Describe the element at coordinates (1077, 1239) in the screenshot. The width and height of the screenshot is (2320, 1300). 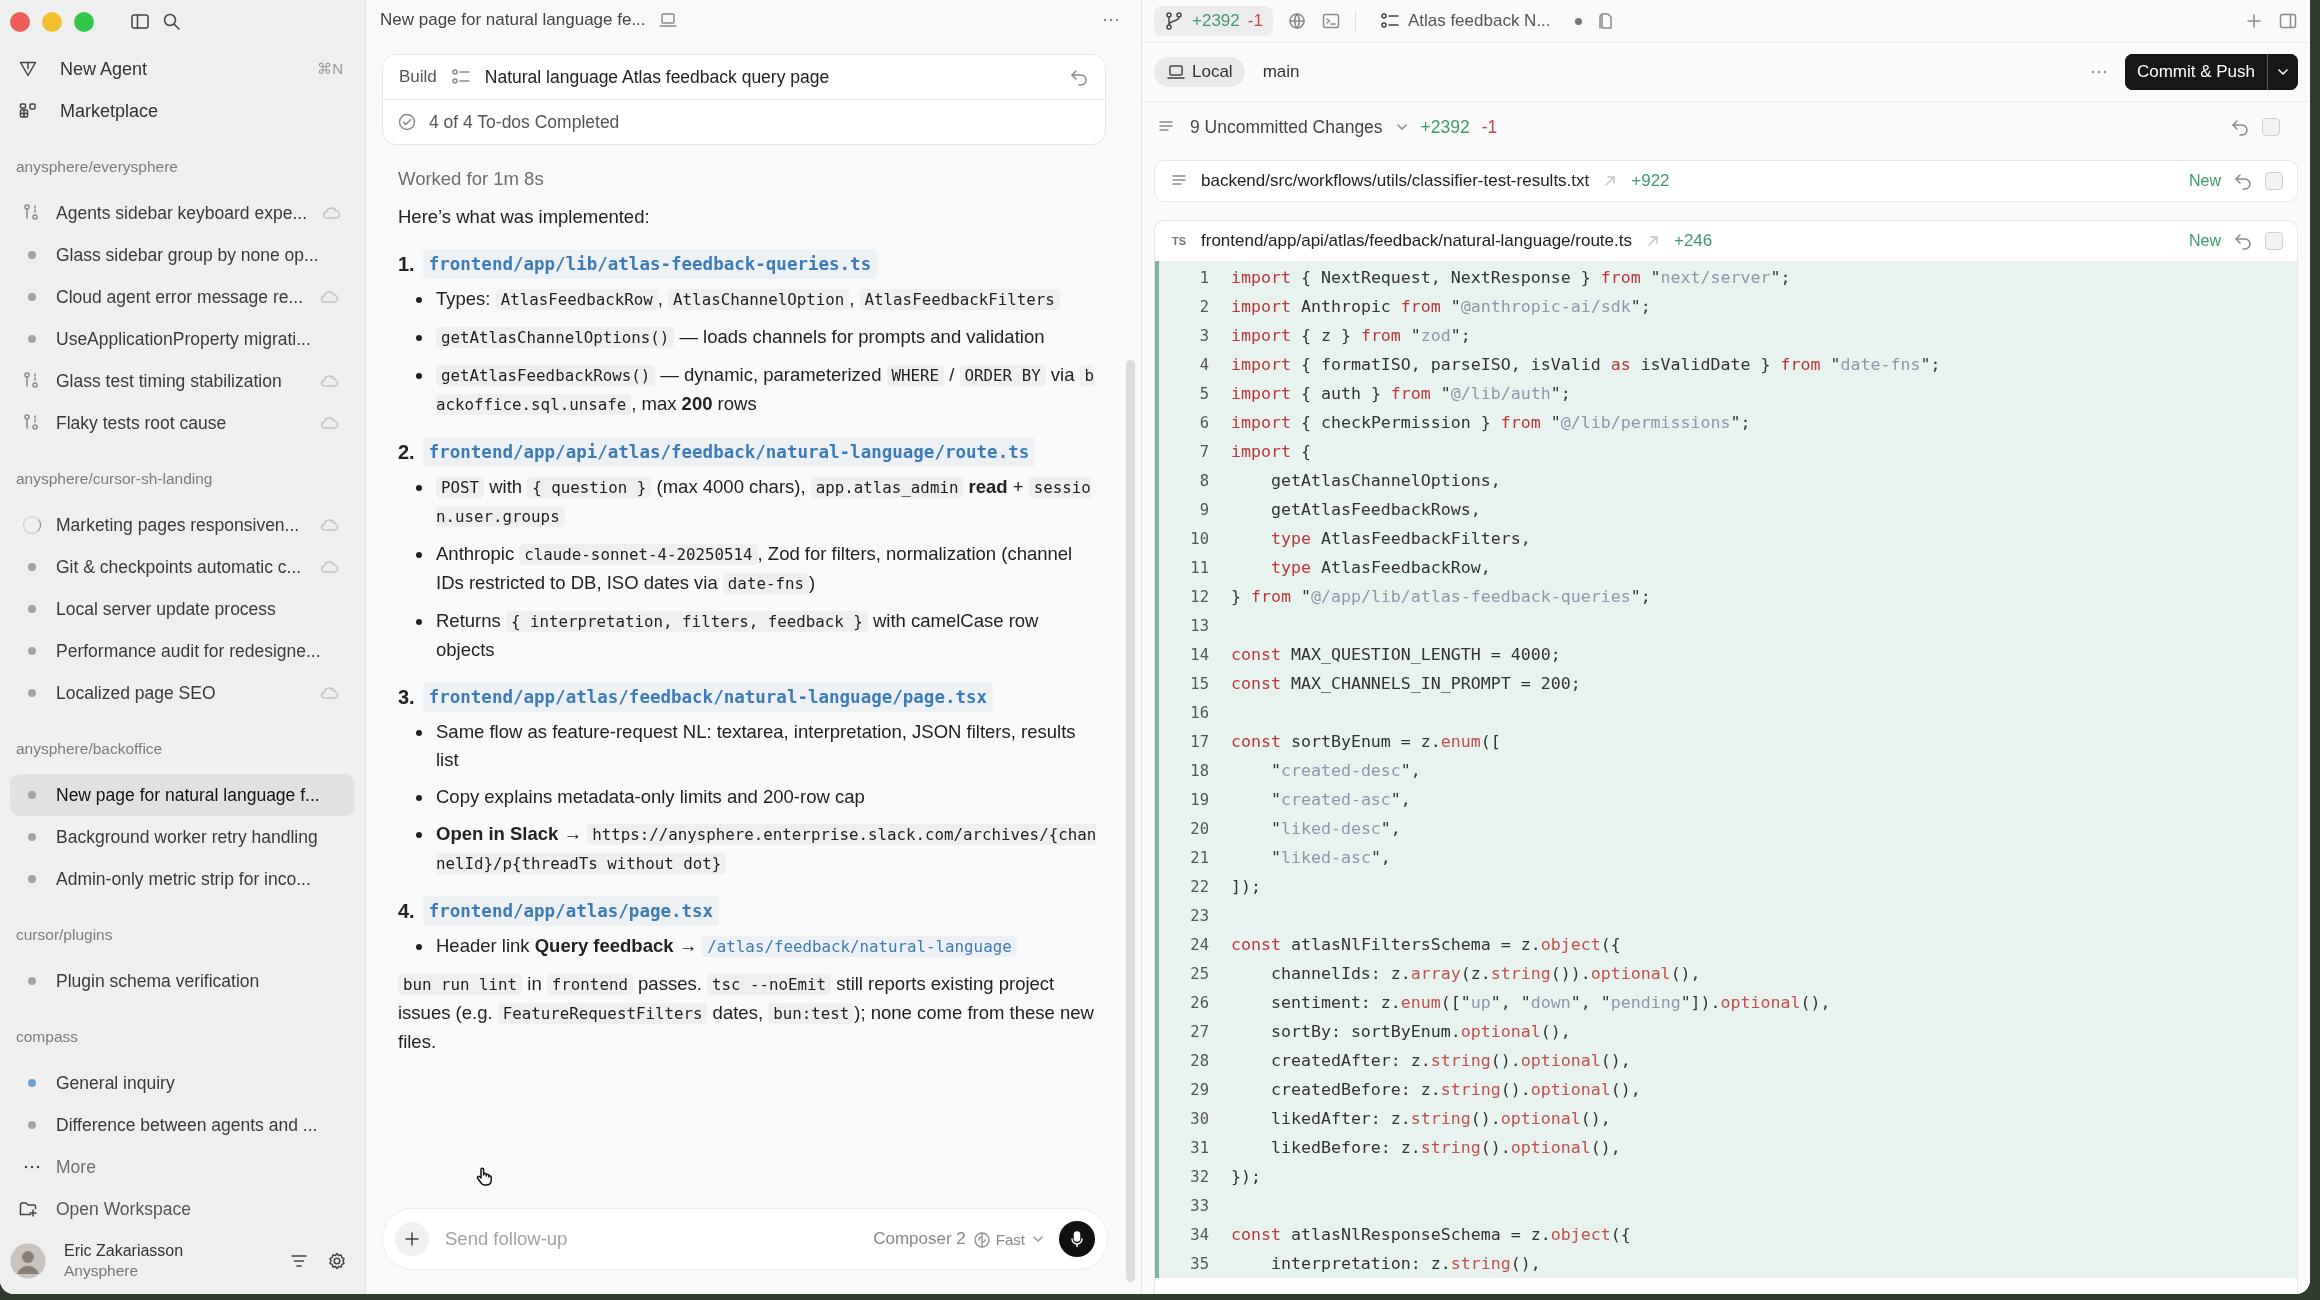
I see `microphone-button` at that location.